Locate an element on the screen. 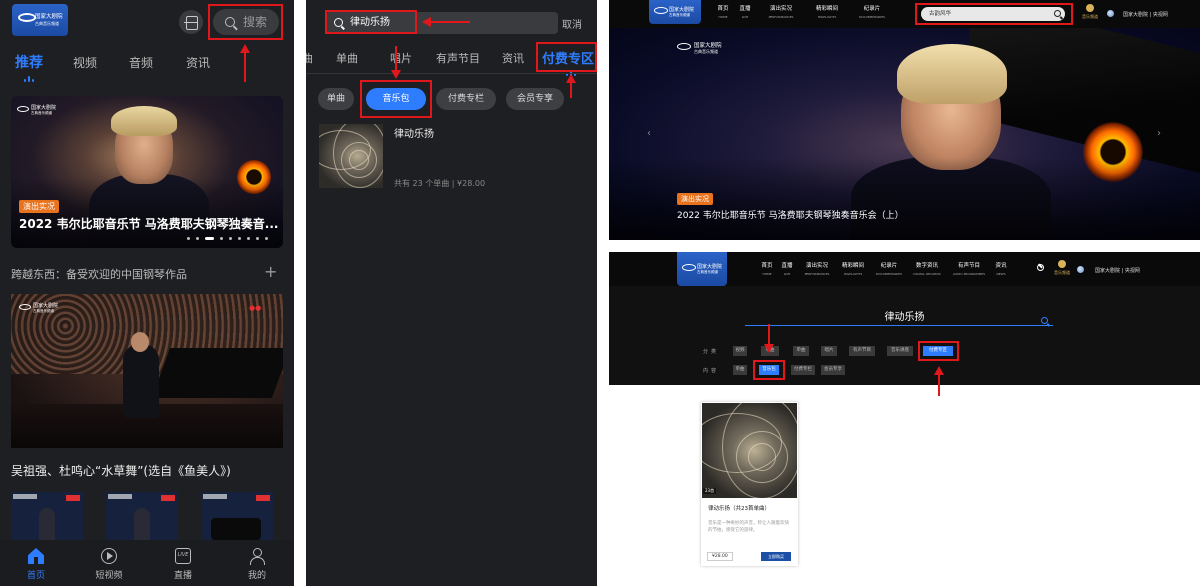 The width and height of the screenshot is (1200, 586). annotation-box-web-search is located at coordinates (994, 14).